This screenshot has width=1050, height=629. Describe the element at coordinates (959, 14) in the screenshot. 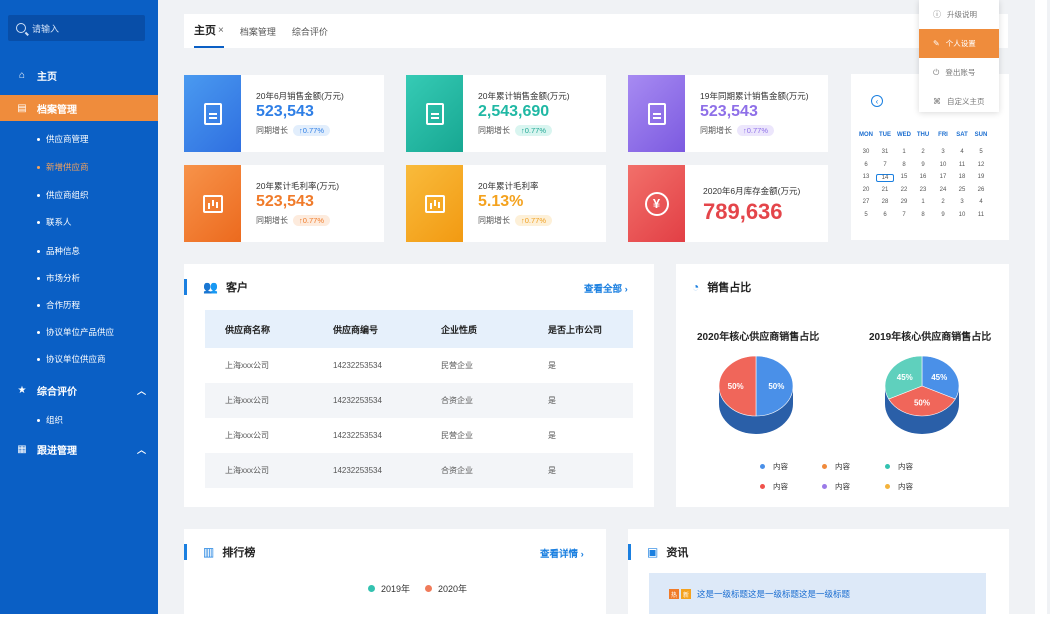

I see `menu-item-upgrade: ⓘ 升级说明` at that location.